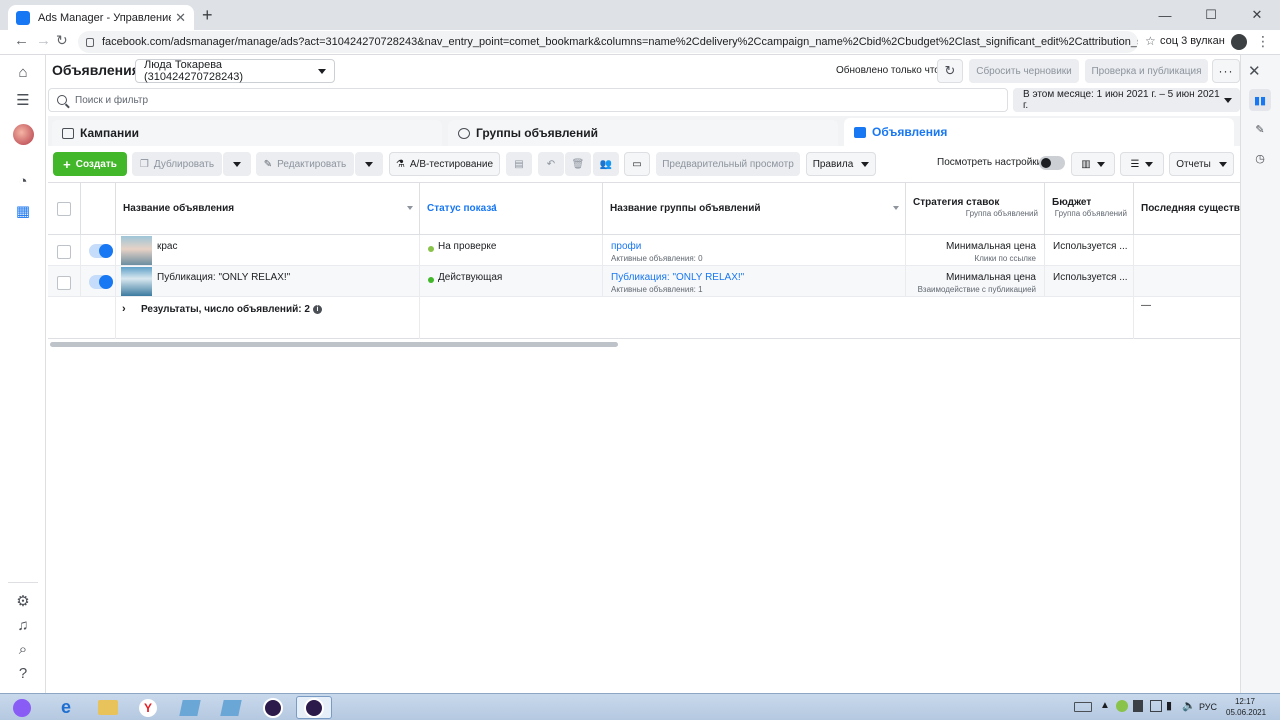  I want to click on internet-explorer-icon: e, so click(65, 707).